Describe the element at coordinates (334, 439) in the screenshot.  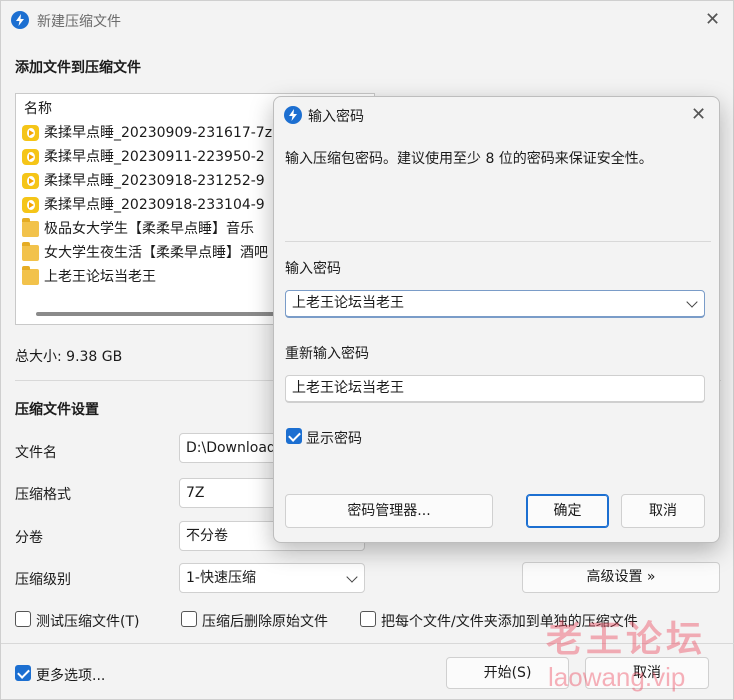
I see `show-password-label: 显示密码` at that location.